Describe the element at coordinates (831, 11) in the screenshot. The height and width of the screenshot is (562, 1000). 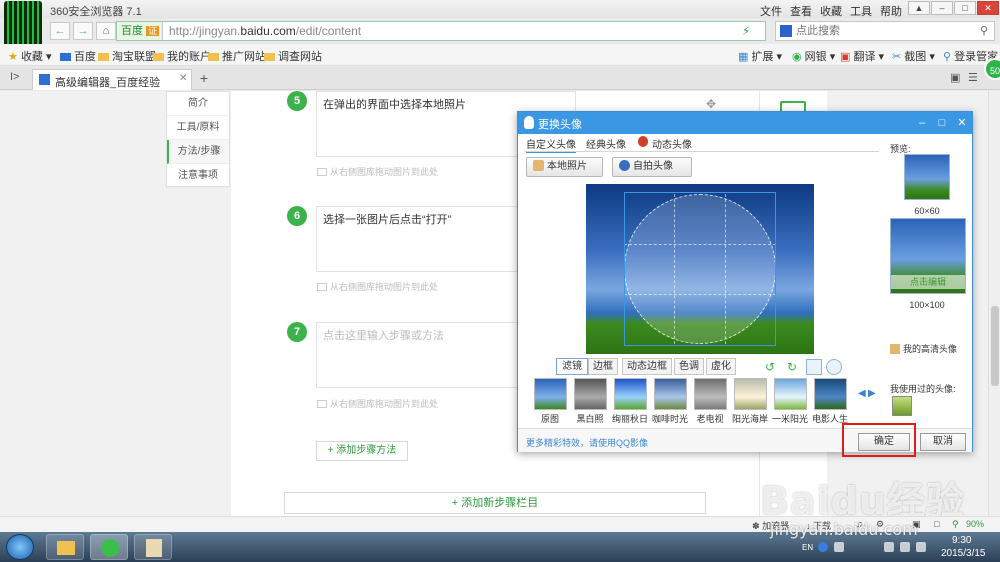
I see `menu-favorites: 收藏` at that location.